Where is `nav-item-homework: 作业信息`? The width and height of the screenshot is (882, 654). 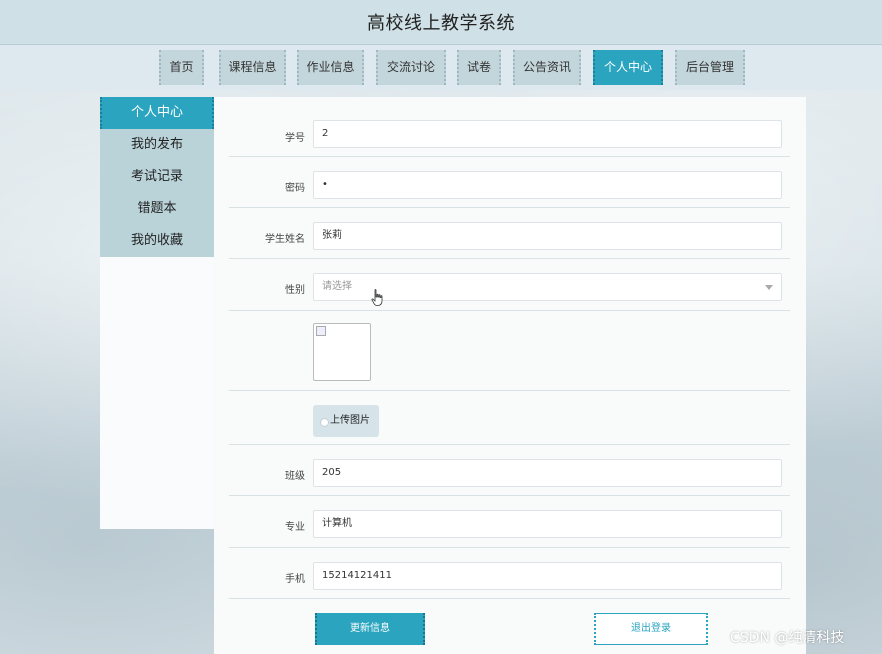 nav-item-homework: 作业信息 is located at coordinates (330, 67).